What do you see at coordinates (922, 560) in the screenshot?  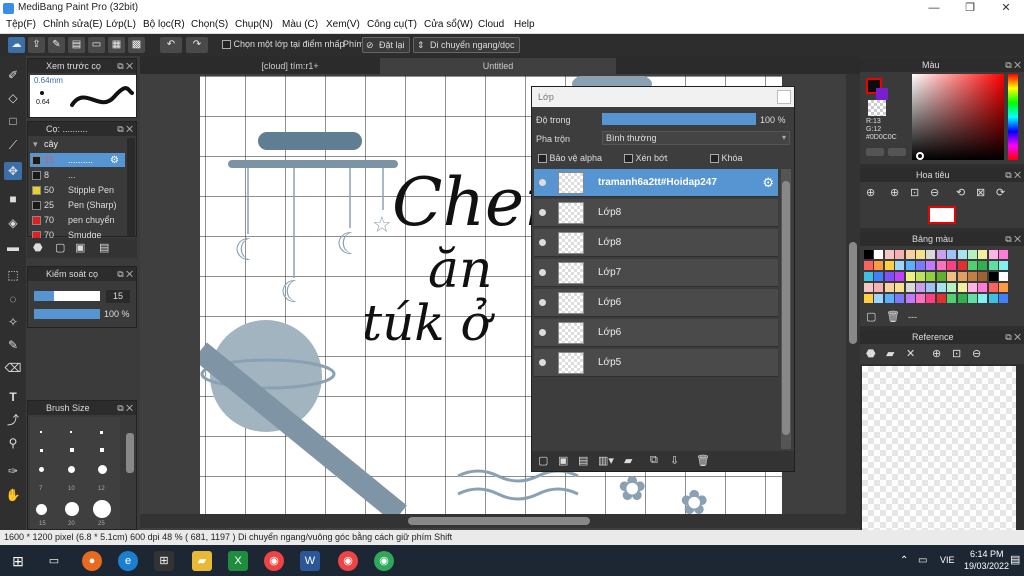 I see `network-icon: ▭` at bounding box center [922, 560].